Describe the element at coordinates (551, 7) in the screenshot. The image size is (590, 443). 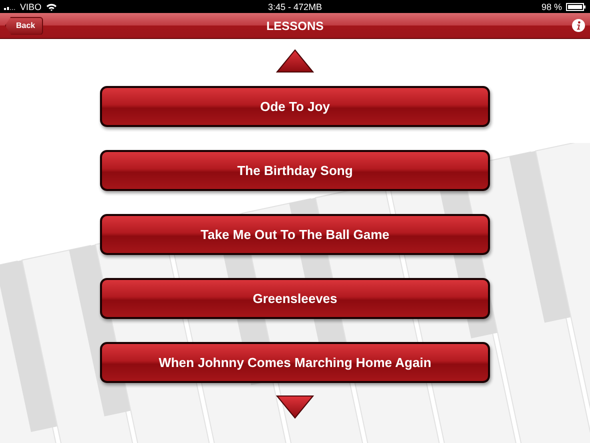
I see `battery-percent: 98 %` at that location.